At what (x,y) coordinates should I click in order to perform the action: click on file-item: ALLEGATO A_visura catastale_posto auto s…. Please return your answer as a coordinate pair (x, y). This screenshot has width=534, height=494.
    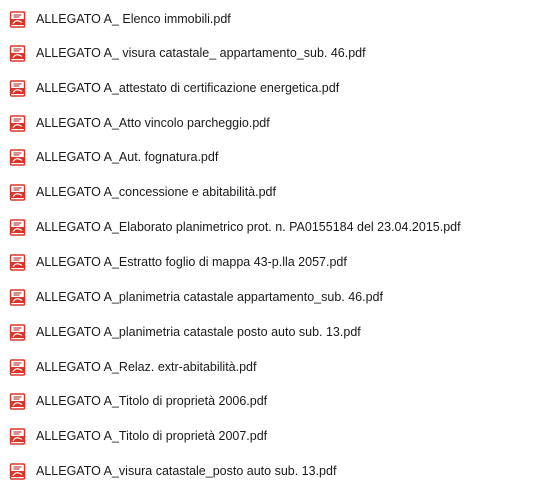
    Looking at the image, I should click on (172, 471).